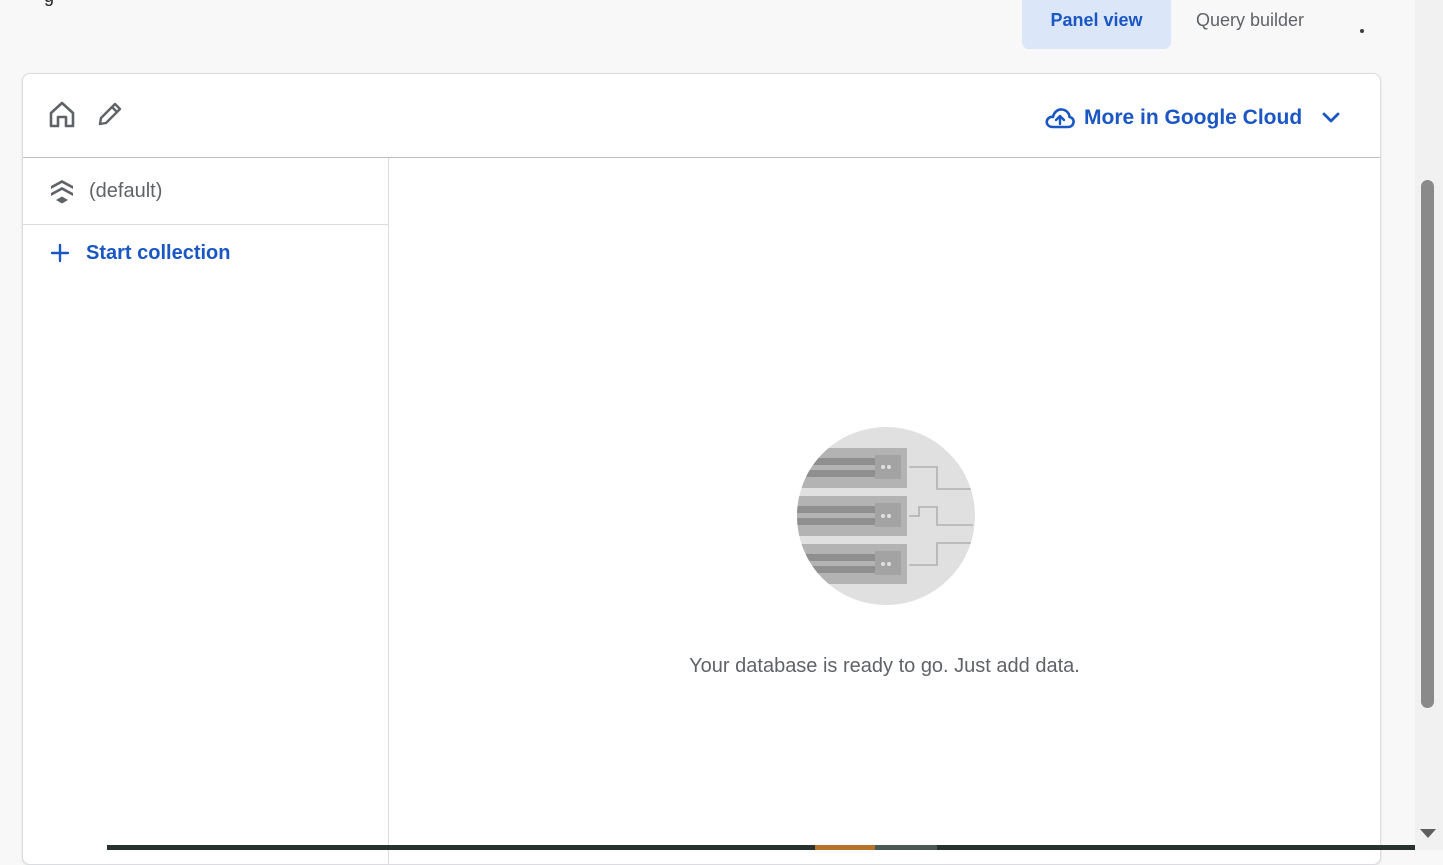  I want to click on top-header-strip: g Panel view Query builder, so click(707, 30).